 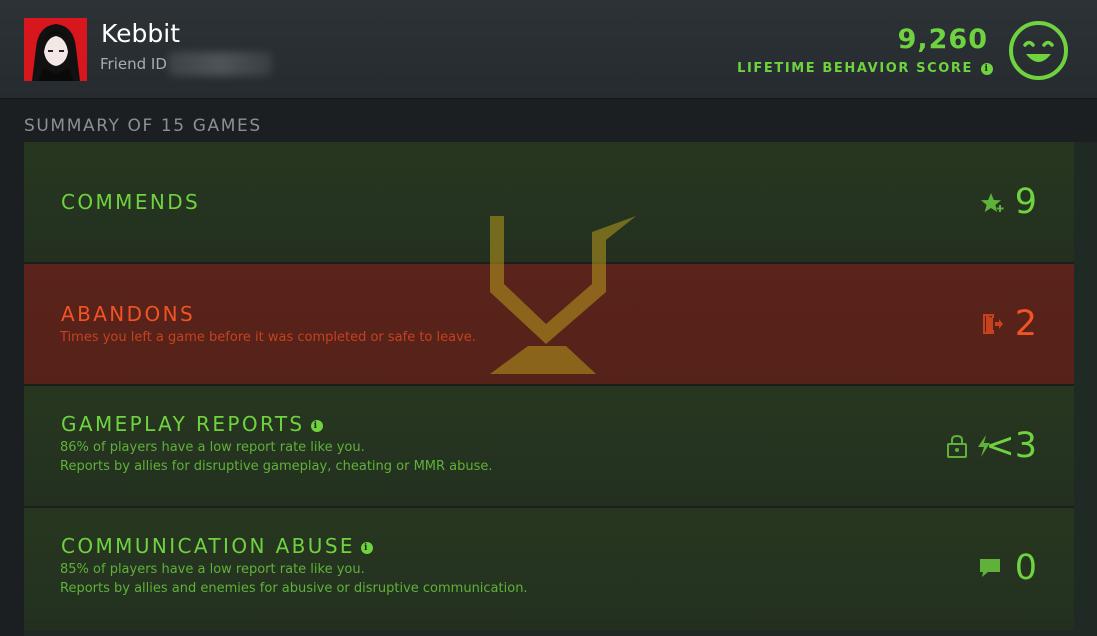 I want to click on exit-door-icon, so click(x=993, y=324).